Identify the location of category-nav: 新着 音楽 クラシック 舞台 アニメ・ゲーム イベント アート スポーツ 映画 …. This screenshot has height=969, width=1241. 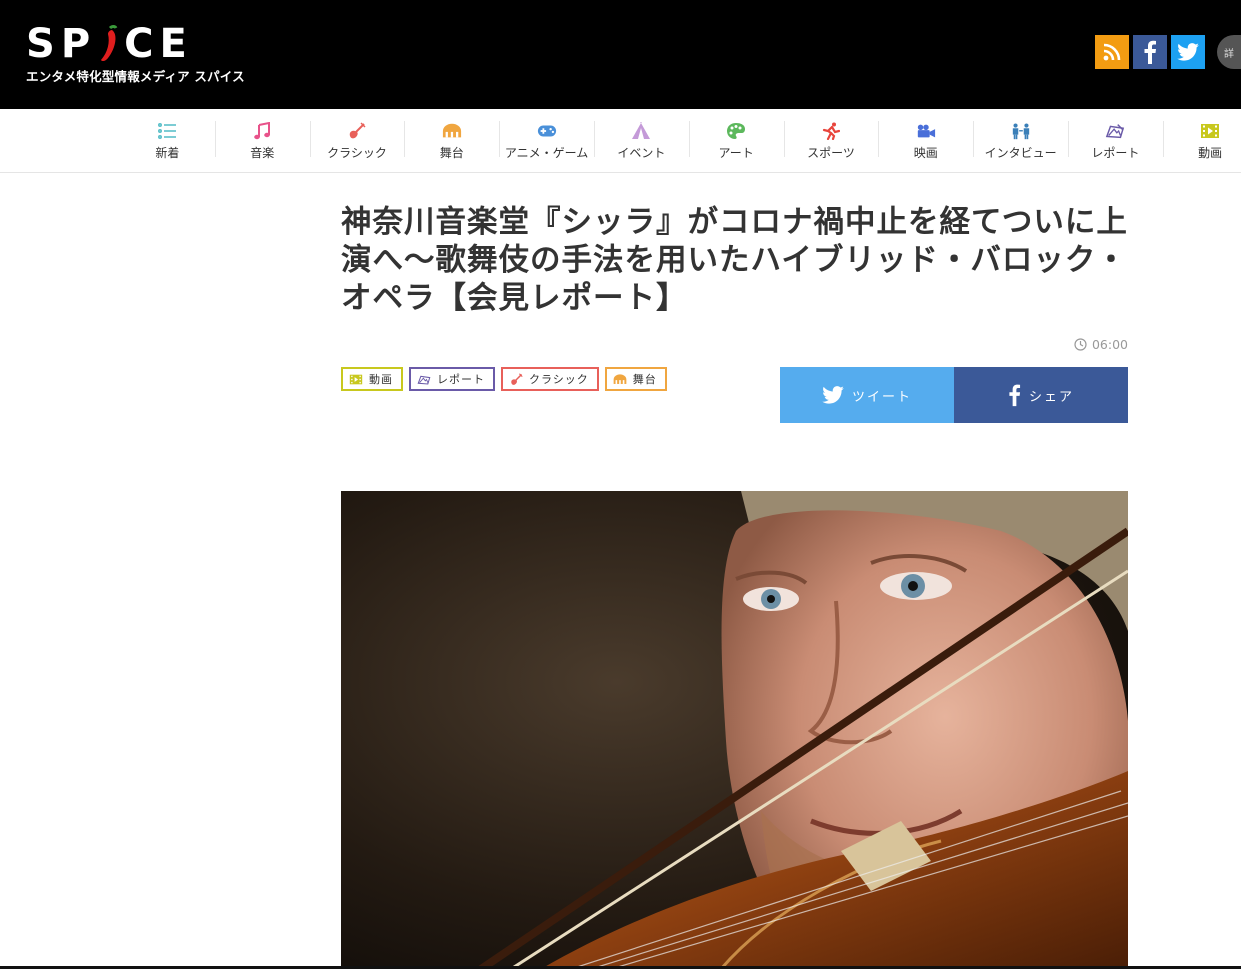
(620, 141).